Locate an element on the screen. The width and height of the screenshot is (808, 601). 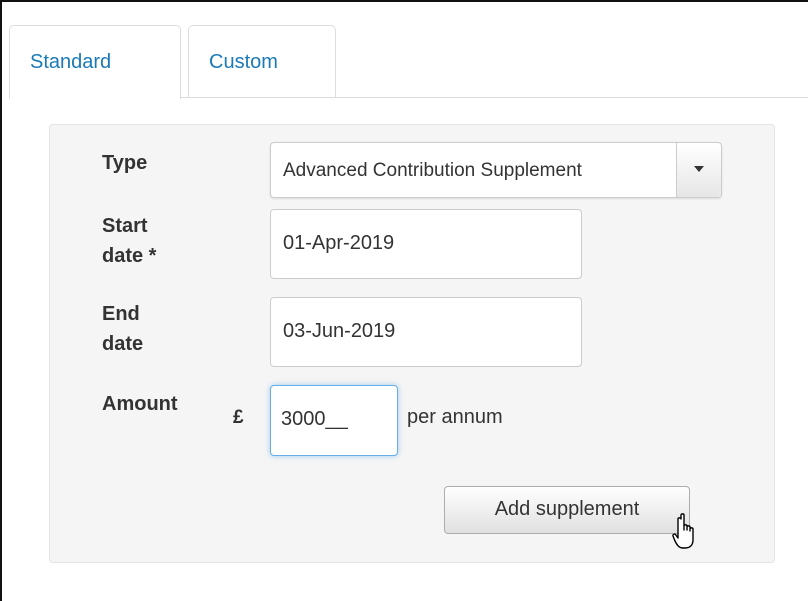
currency-symbol: £ is located at coordinates (238, 417).